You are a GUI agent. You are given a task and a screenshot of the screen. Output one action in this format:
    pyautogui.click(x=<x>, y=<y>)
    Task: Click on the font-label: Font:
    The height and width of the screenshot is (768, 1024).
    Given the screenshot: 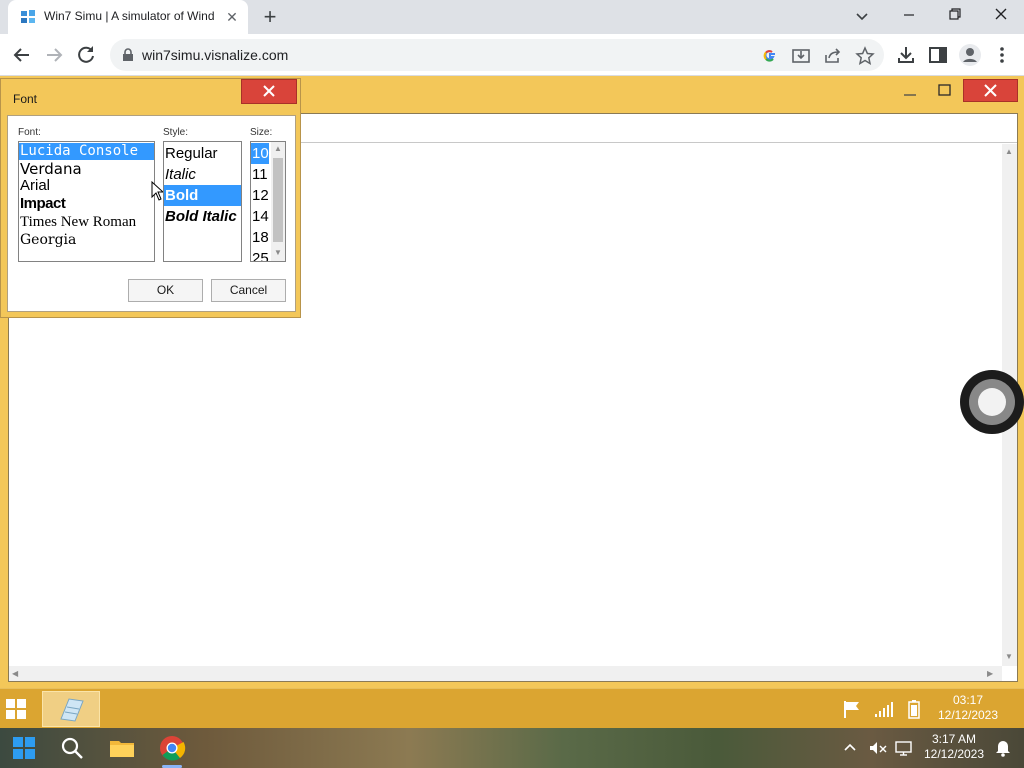 What is the action you would take?
    pyautogui.click(x=29, y=132)
    